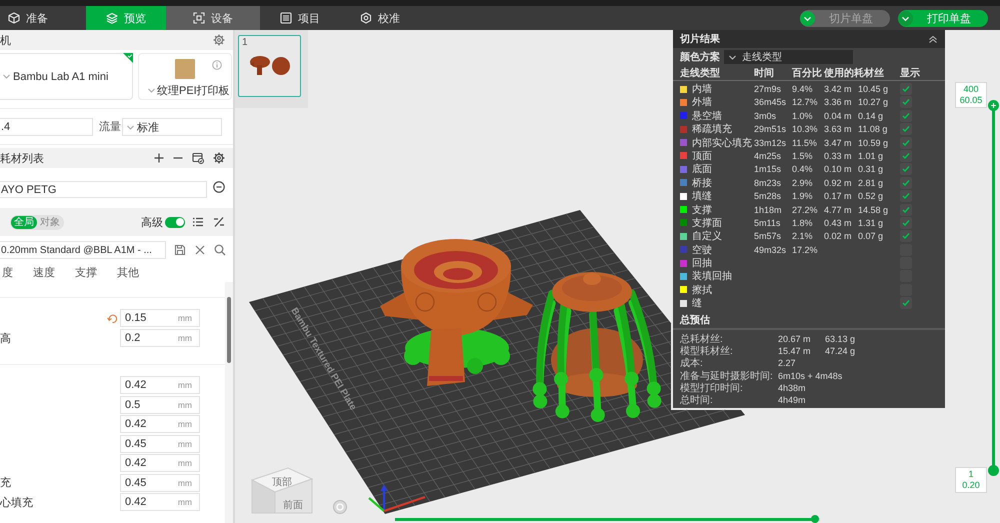 This screenshot has width=1000, height=523. Describe the element at coordinates (838, 115) in the screenshot. I see `filament-length: 0.04 m` at that location.